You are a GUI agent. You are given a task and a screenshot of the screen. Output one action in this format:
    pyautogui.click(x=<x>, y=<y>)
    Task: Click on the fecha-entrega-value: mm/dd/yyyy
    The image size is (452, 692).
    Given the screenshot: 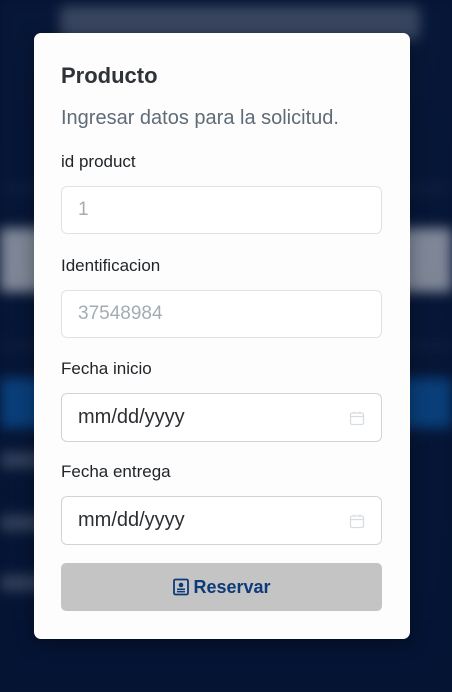 What is the action you would take?
    pyautogui.click(x=131, y=520)
    